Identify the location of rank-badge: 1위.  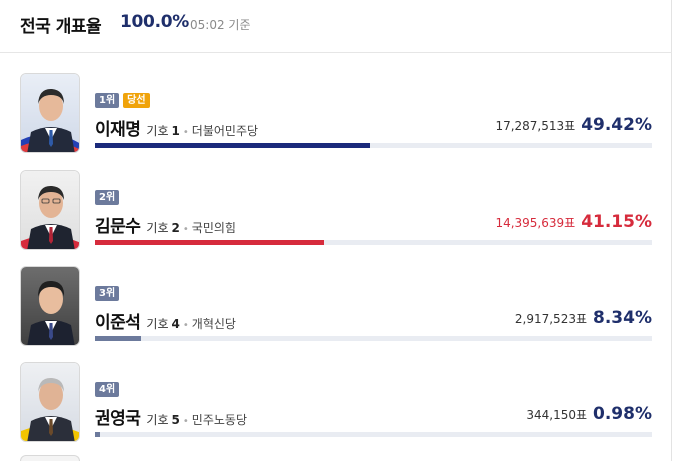
(107, 100).